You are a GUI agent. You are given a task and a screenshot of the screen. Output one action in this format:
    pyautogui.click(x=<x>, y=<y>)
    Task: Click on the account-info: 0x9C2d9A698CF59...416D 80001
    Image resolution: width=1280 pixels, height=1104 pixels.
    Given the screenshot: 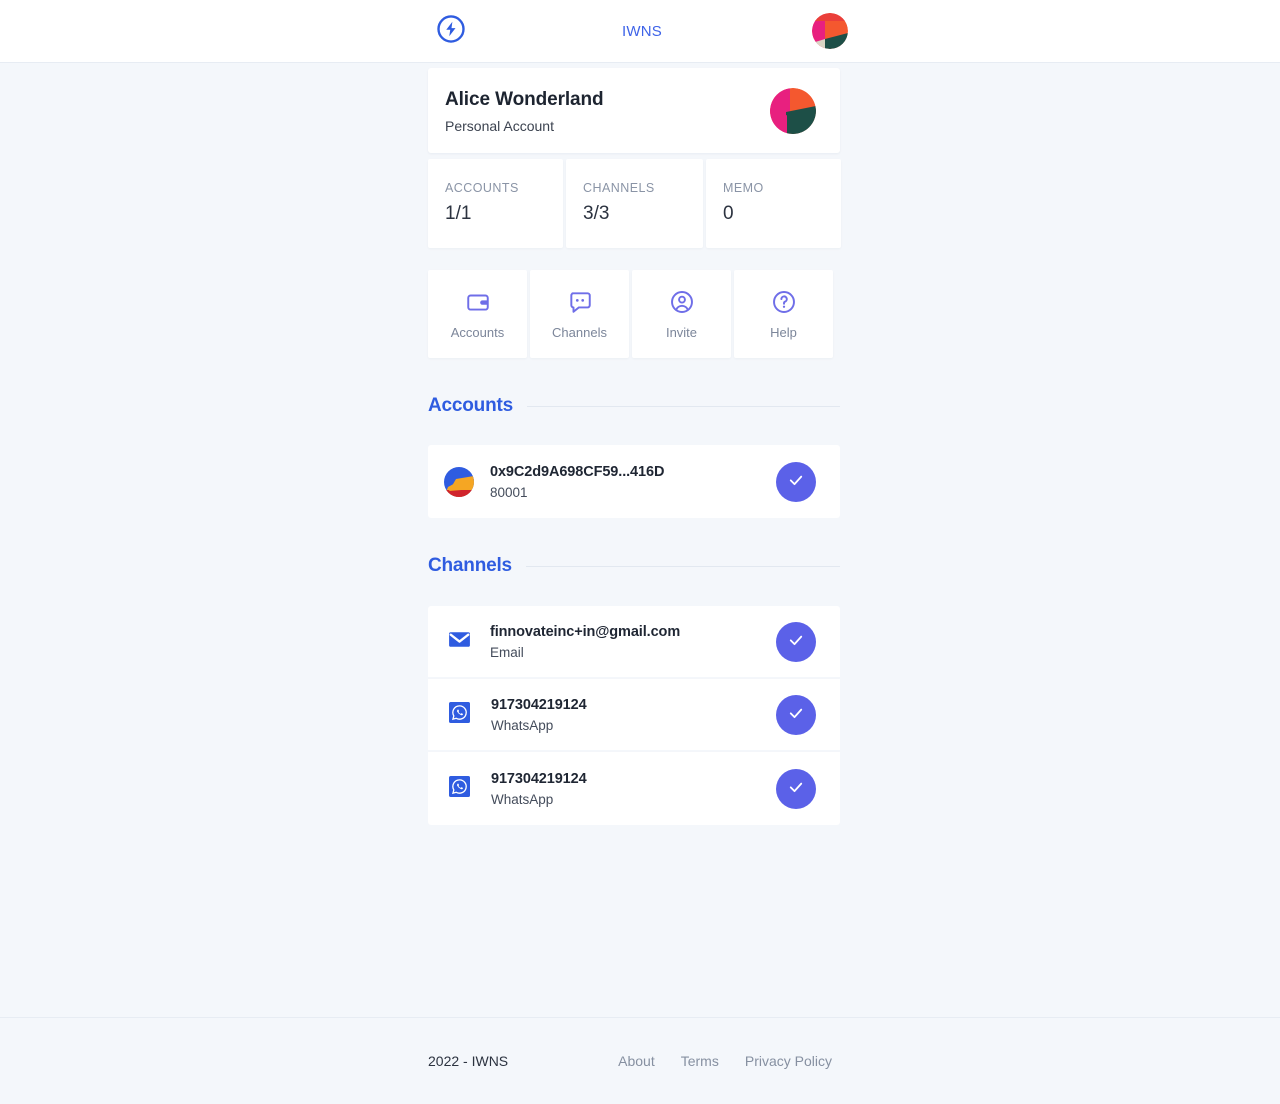 What is the action you would take?
    pyautogui.click(x=633, y=482)
    